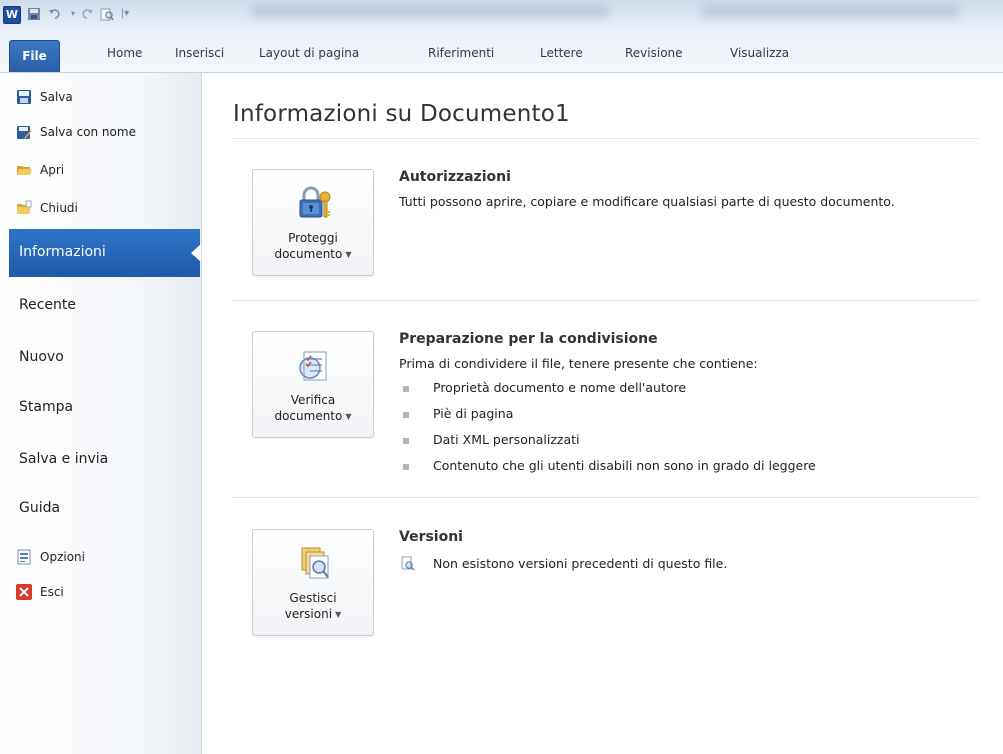  I want to click on page-title: Informazioni su Documento1, so click(401, 114).